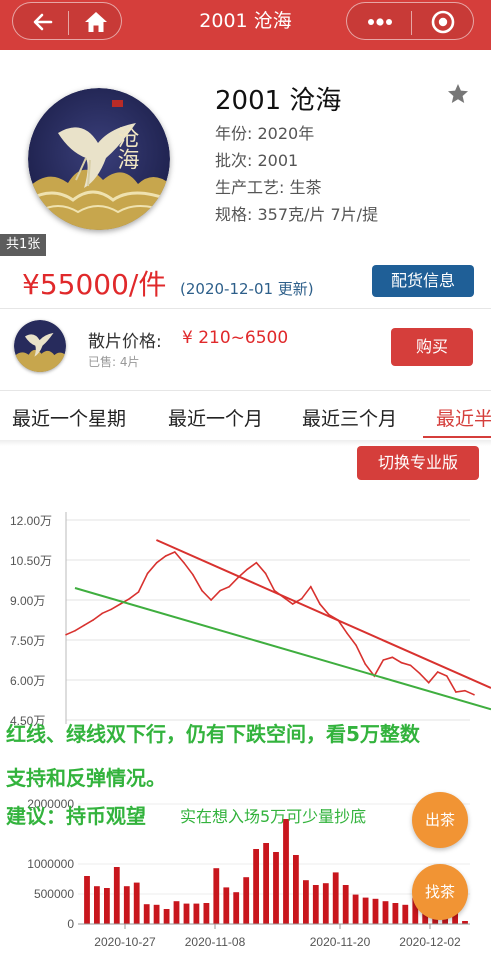  Describe the element at coordinates (268, 187) in the screenshot. I see `product-process: 生产工艺: 生茶` at that location.